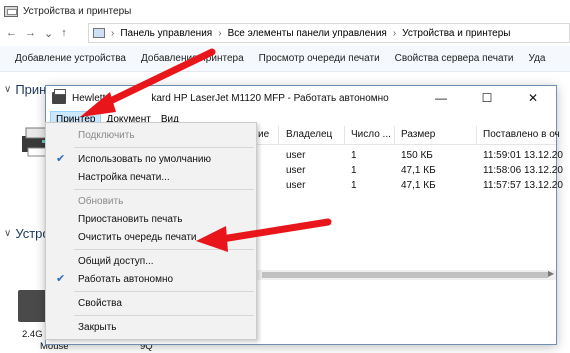  I want to click on up-arrow-icon: ↑, so click(64, 33).